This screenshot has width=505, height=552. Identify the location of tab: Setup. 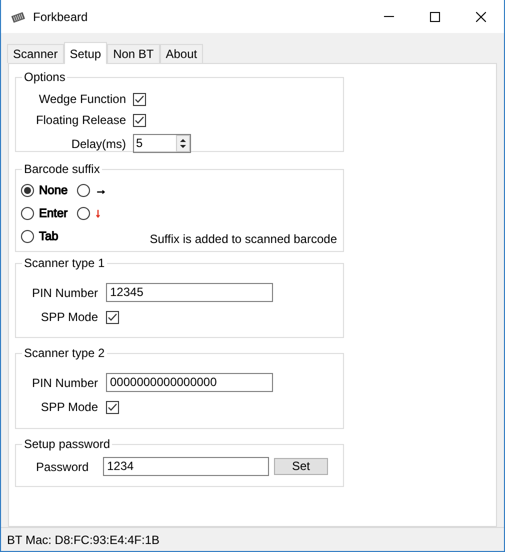
(86, 53).